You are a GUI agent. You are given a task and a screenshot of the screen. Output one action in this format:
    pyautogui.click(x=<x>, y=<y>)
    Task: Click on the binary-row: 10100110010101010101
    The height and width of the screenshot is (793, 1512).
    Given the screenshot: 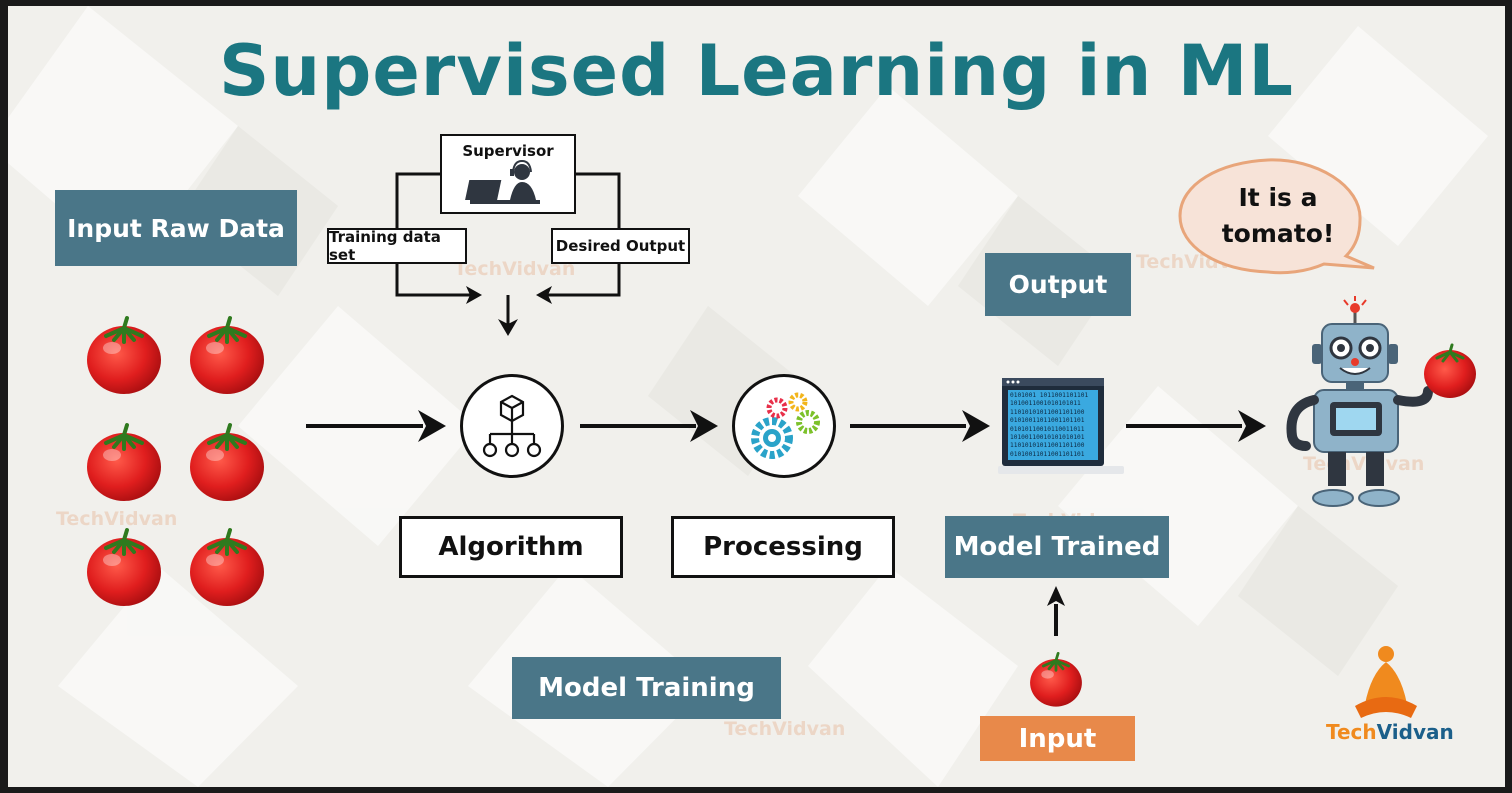 What is the action you would take?
    pyautogui.click(x=1047, y=438)
    